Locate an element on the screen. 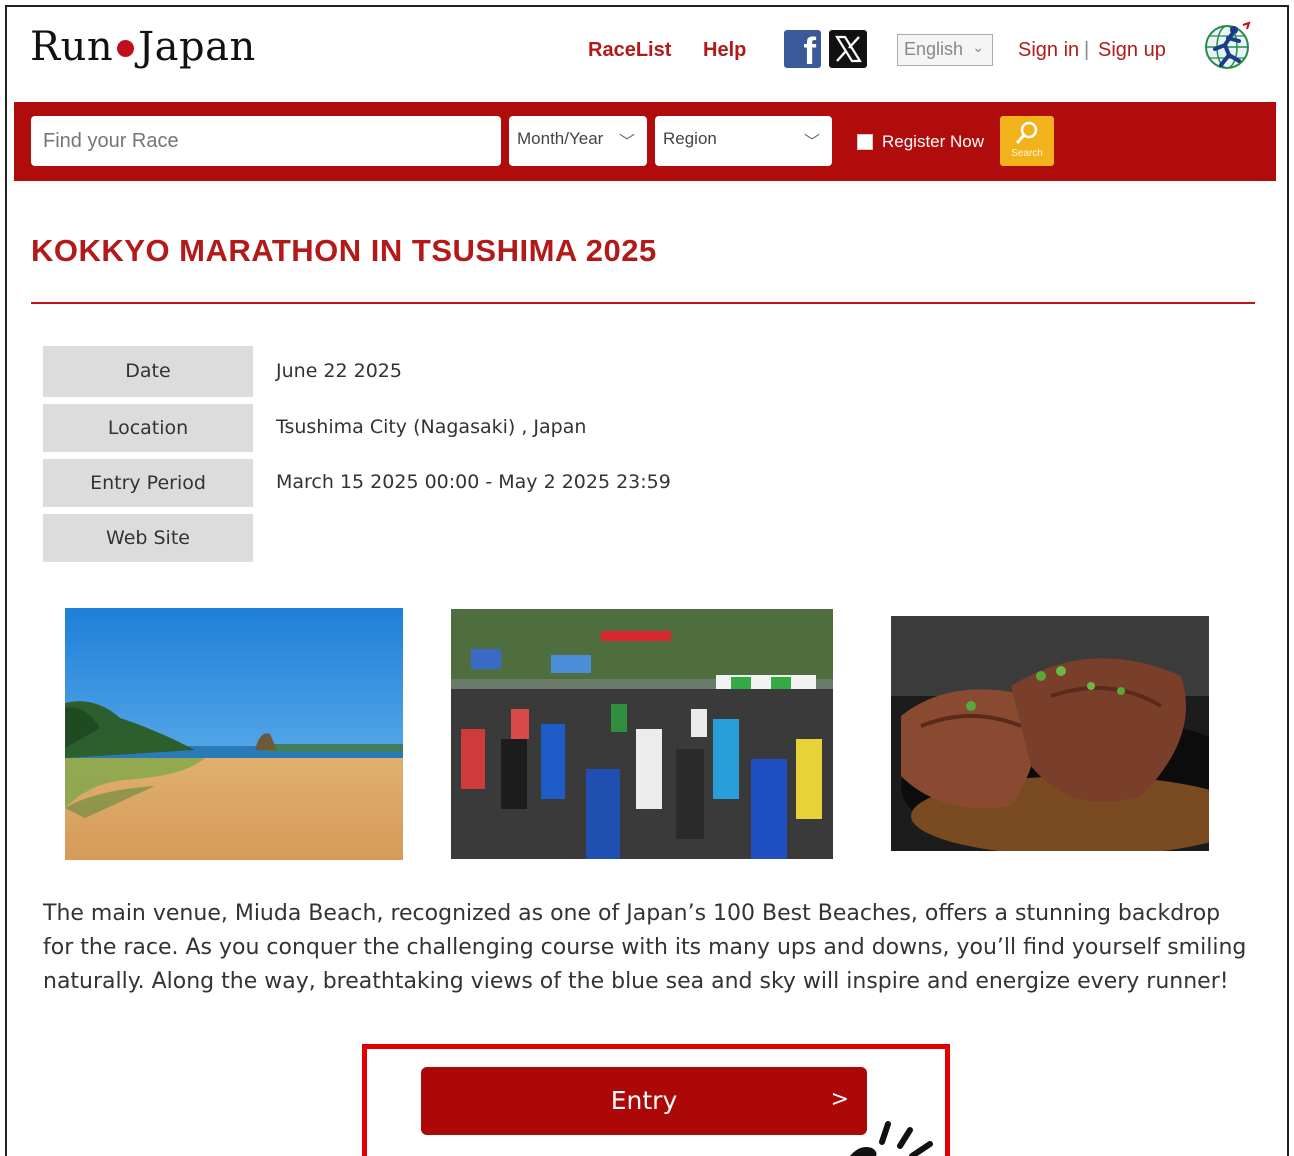  info-label-date: Date is located at coordinates (148, 371).